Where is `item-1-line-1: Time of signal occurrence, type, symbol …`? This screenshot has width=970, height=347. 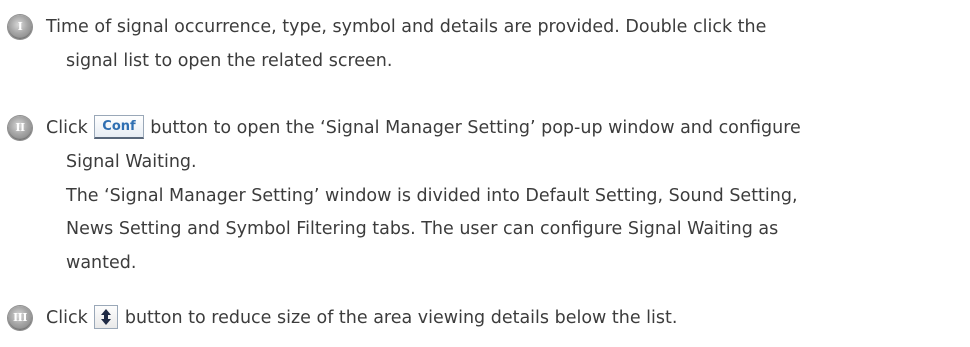 item-1-line-1: Time of signal occurrence, type, symbol … is located at coordinates (406, 27).